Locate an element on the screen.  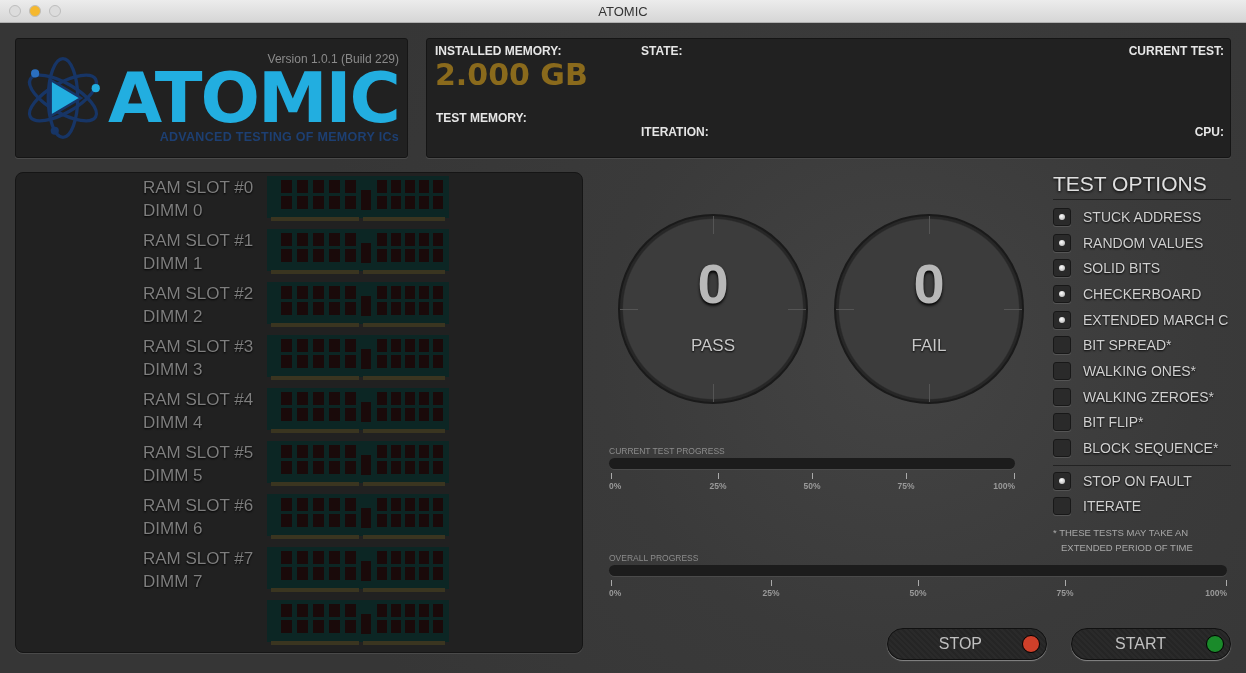
dimm-label: DIMM 7 is located at coordinates (173, 582).